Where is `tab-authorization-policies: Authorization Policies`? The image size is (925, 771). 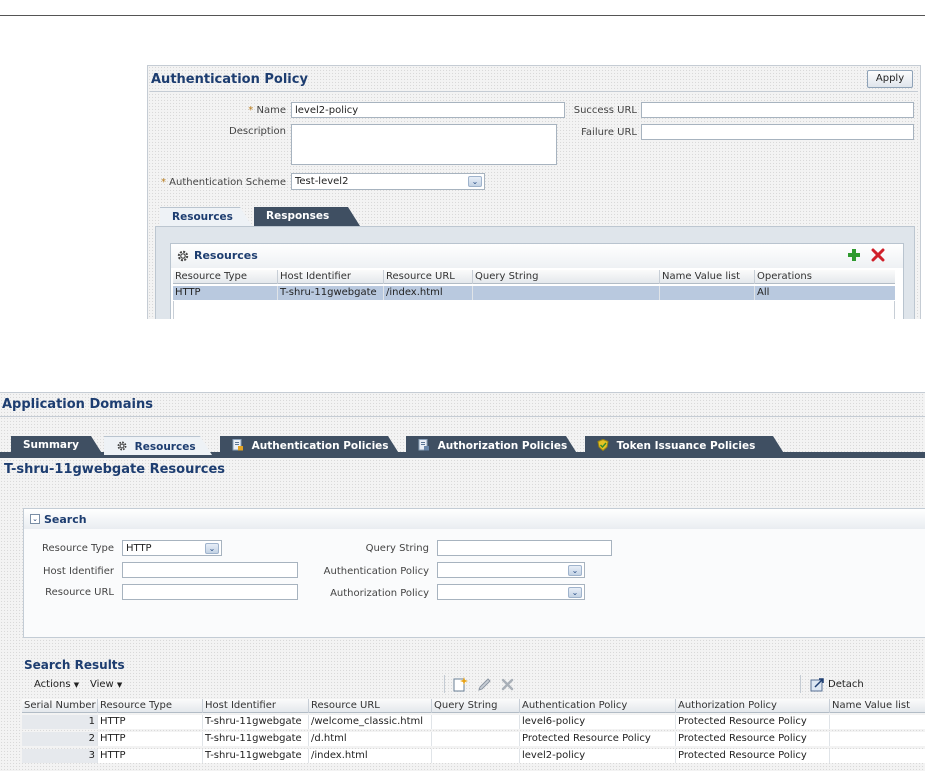 tab-authorization-policies: Authorization Policies is located at coordinates (492, 445).